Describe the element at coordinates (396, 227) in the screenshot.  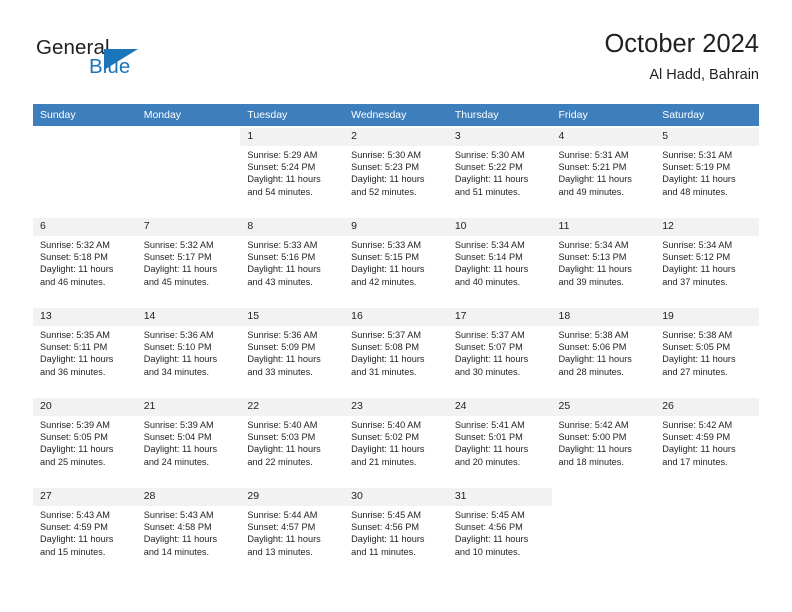
I see `day-number-band: 9` at that location.